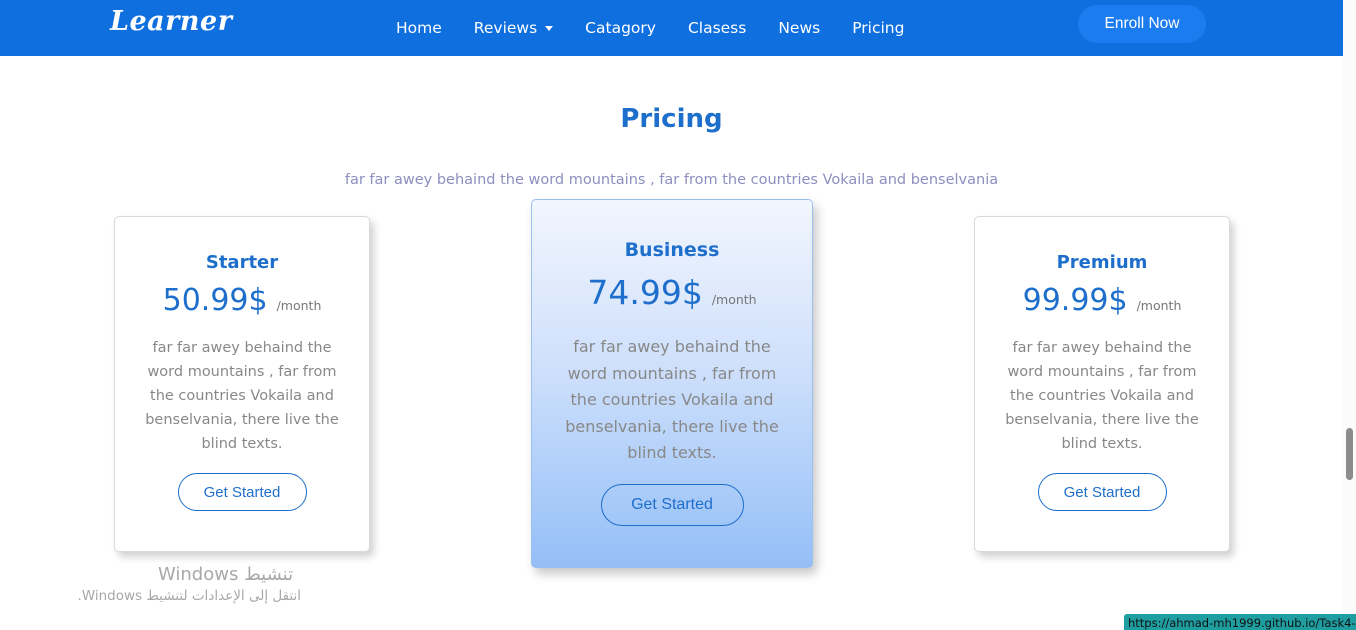 The image size is (1356, 630). I want to click on price-row: 50.99$ /month, so click(242, 300).